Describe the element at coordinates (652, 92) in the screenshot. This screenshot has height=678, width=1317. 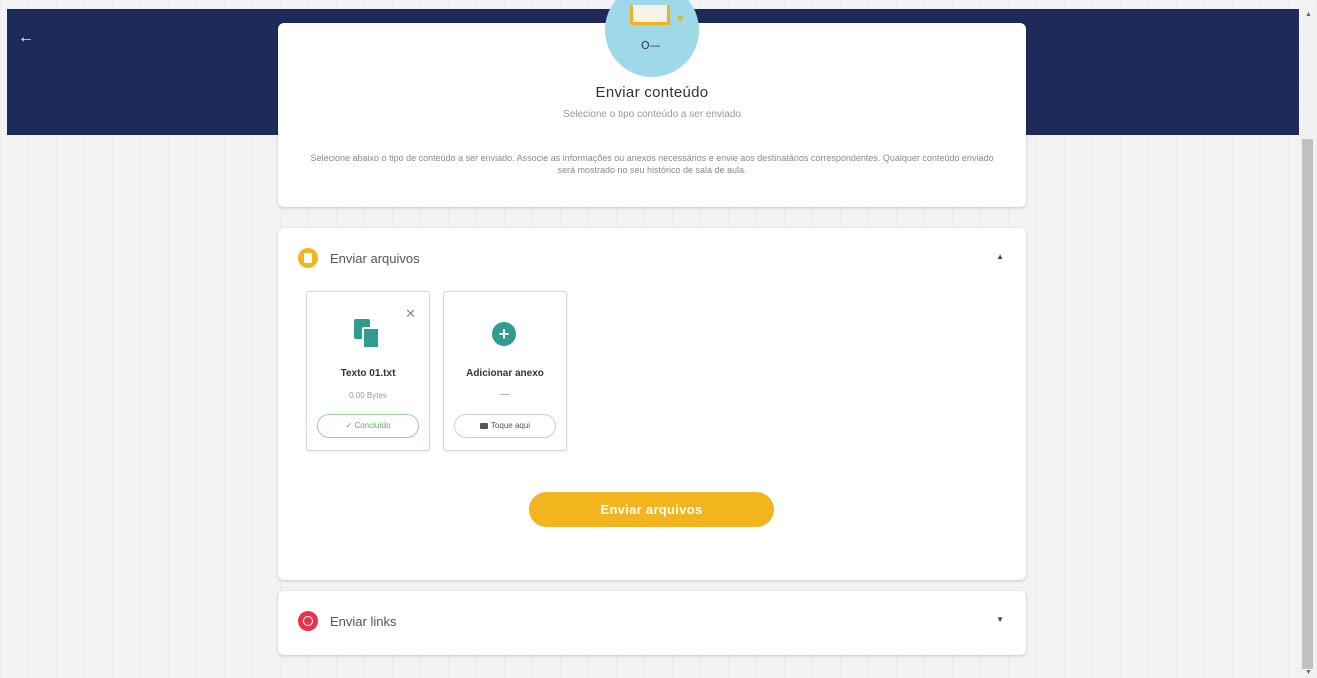
I see `page-title: Enviar conteúdo` at that location.